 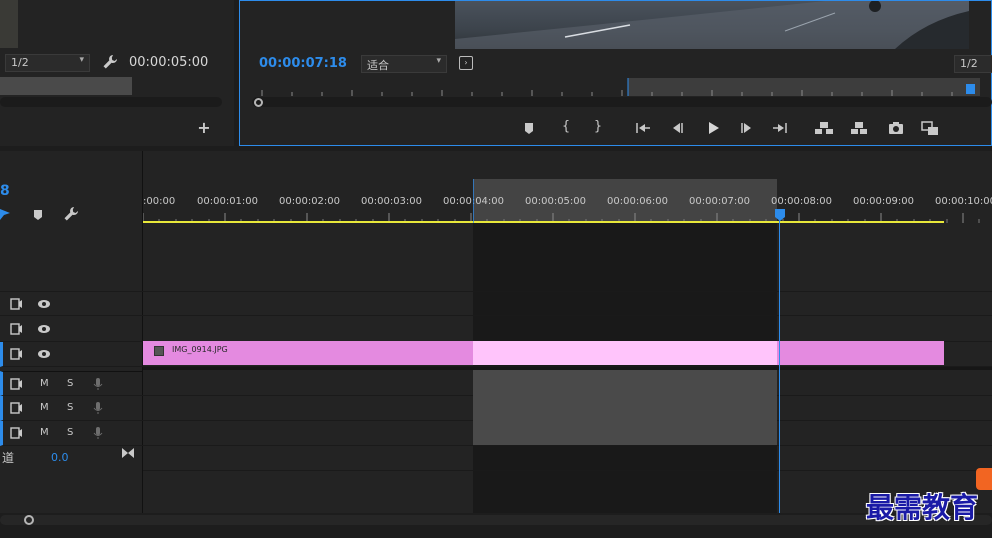 I want to click on program-resolution-dropdown: 1/2, so click(x=973, y=64).